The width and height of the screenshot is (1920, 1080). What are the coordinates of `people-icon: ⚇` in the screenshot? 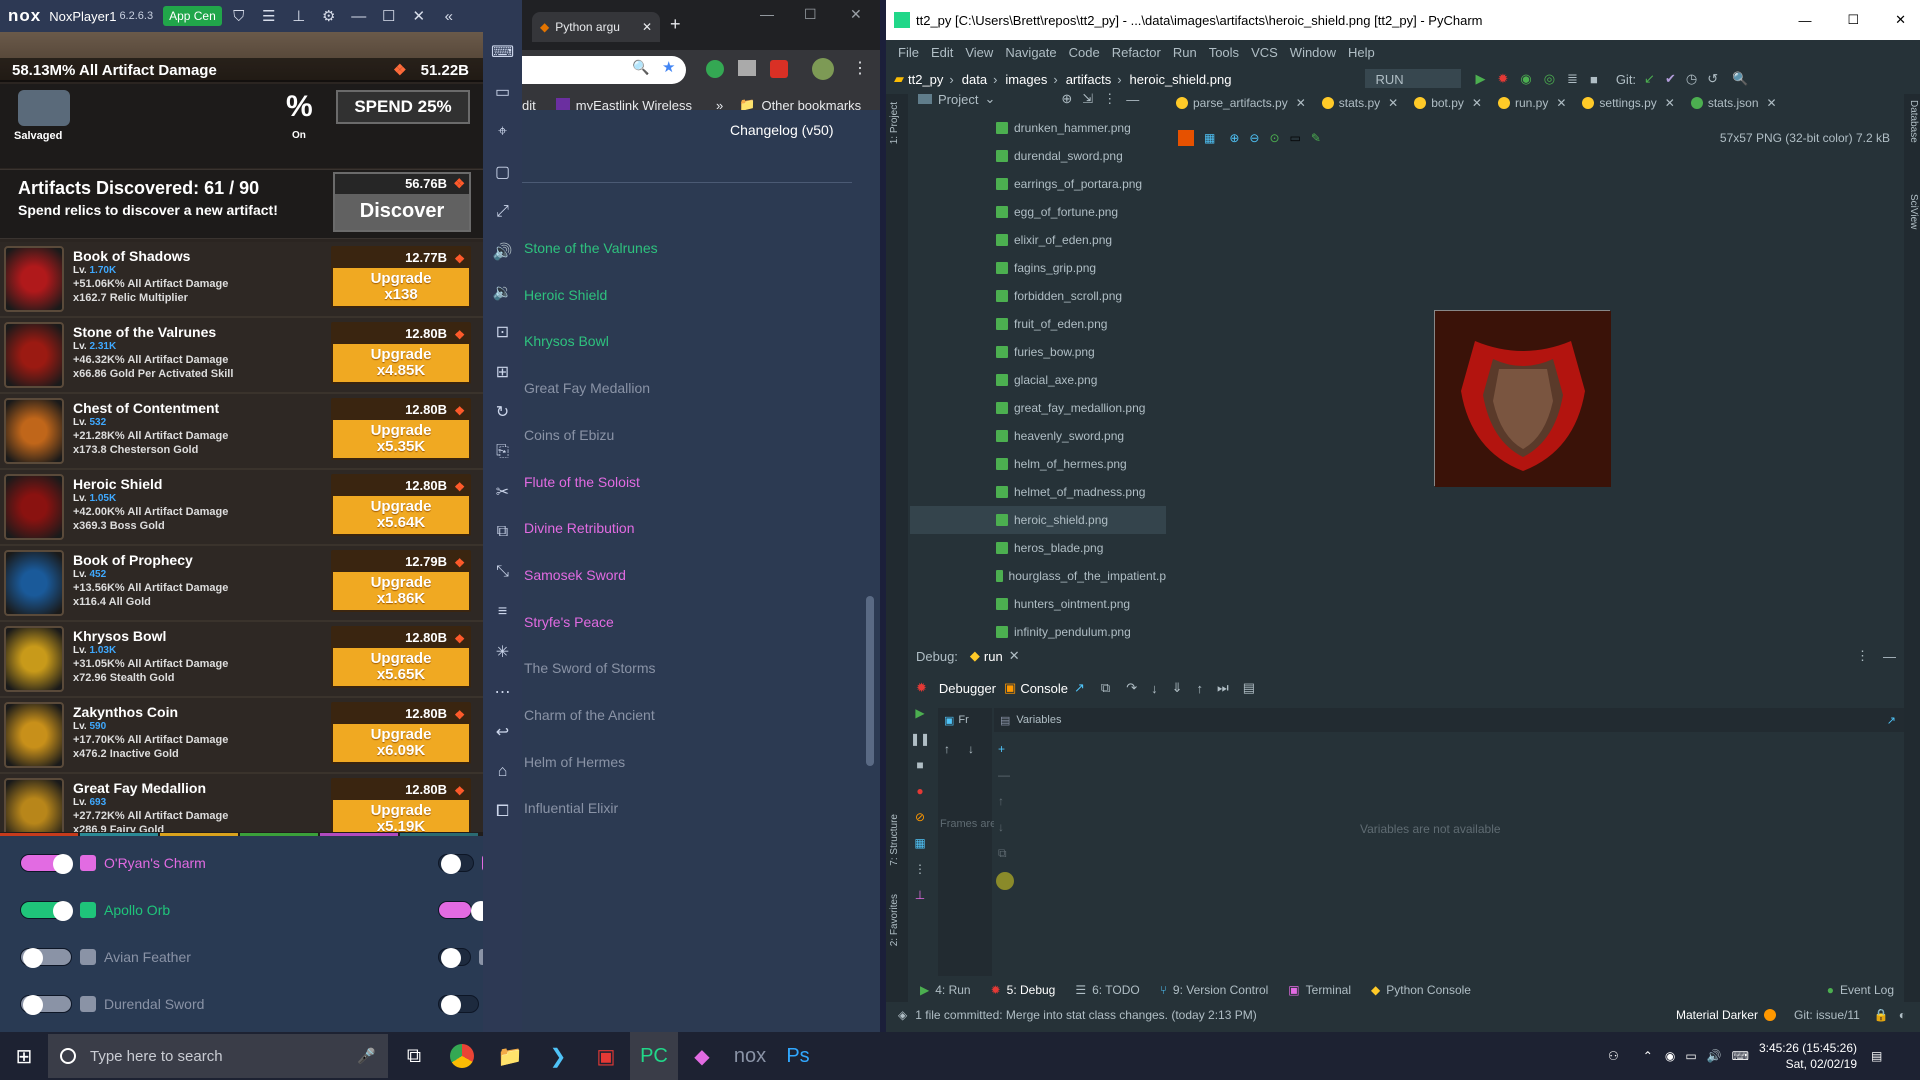 It's located at (1613, 1056).